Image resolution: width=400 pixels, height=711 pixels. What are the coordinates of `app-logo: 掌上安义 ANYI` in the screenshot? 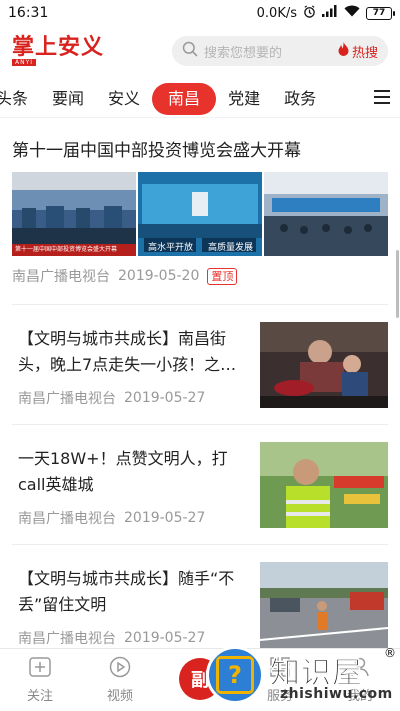 It's located at (62, 51).